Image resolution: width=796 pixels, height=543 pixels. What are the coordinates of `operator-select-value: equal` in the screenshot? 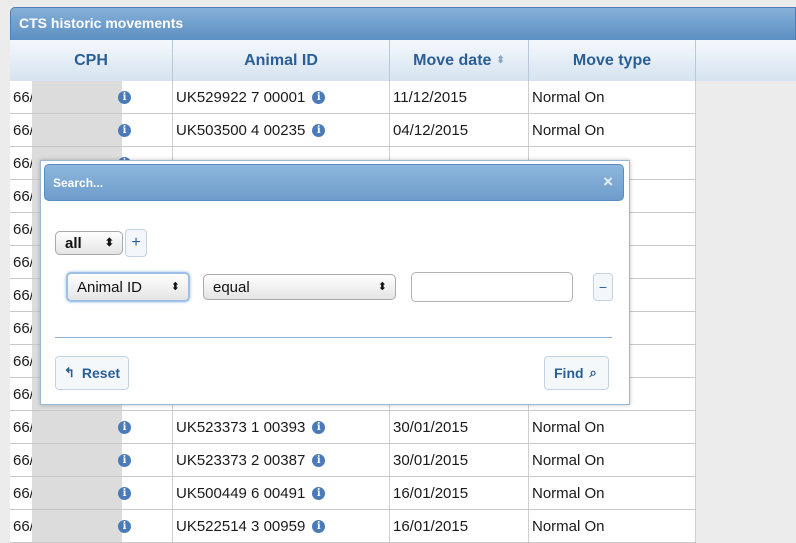 It's located at (231, 287).